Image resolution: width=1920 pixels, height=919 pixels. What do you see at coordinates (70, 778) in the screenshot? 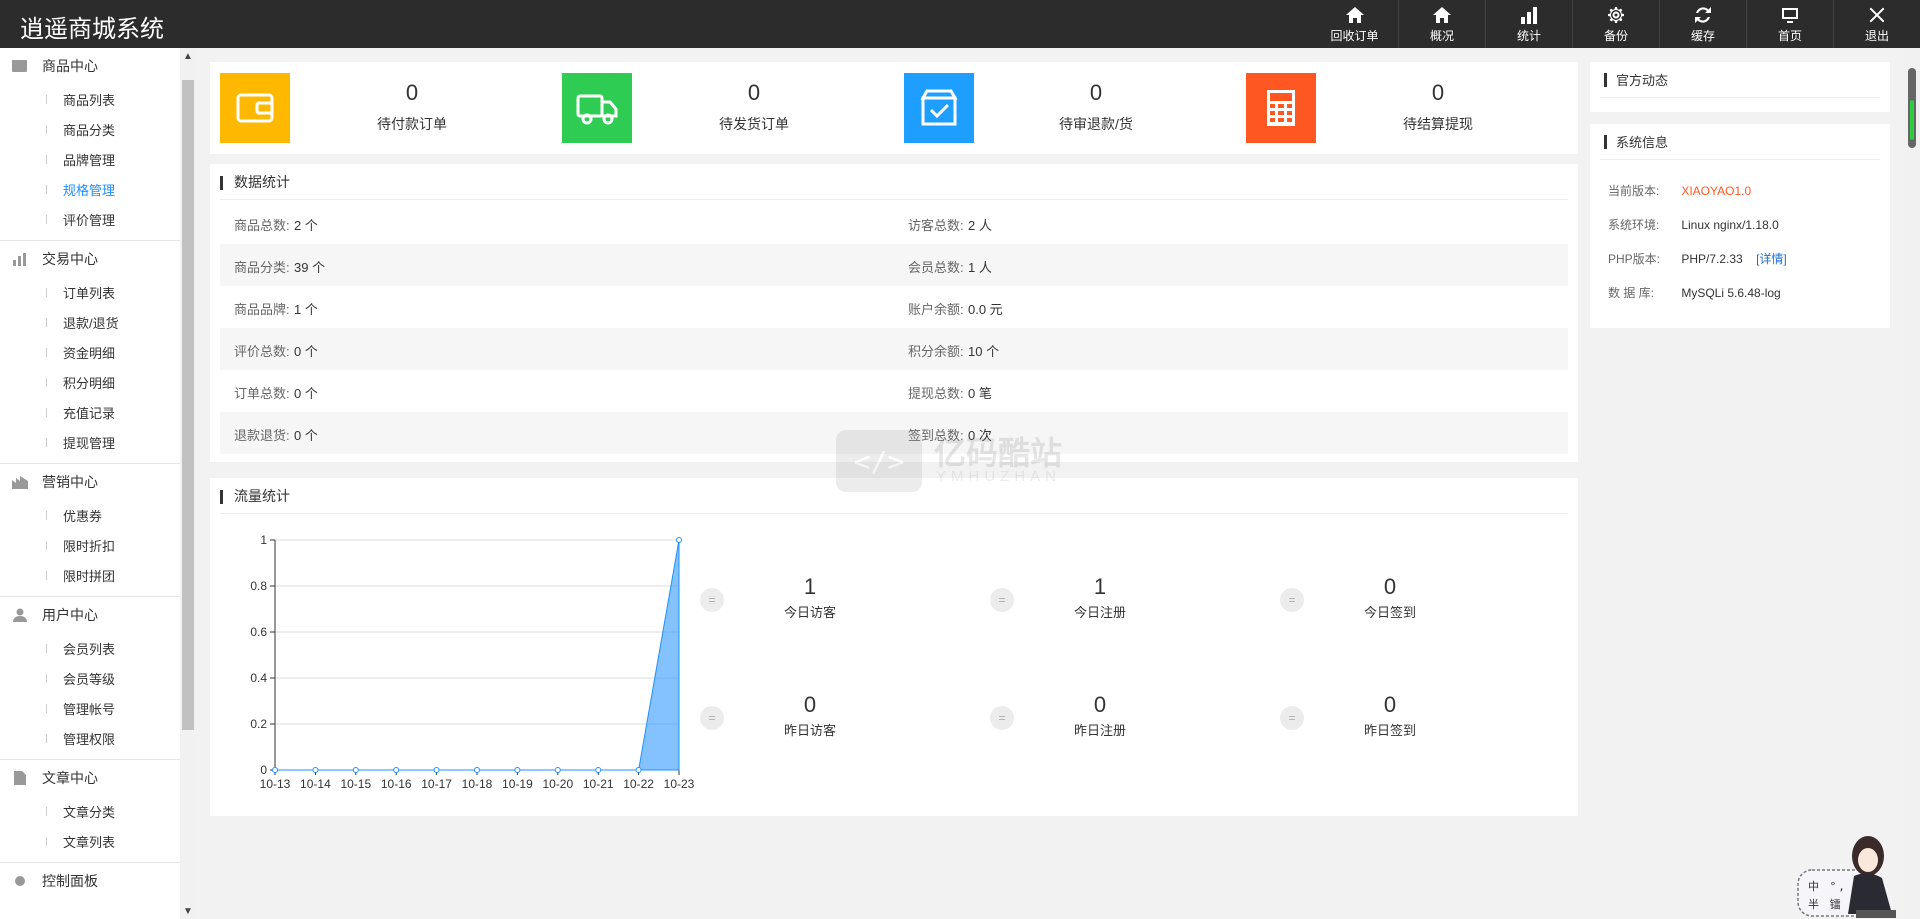
I see `menu-group-label: 文章中心` at bounding box center [70, 778].